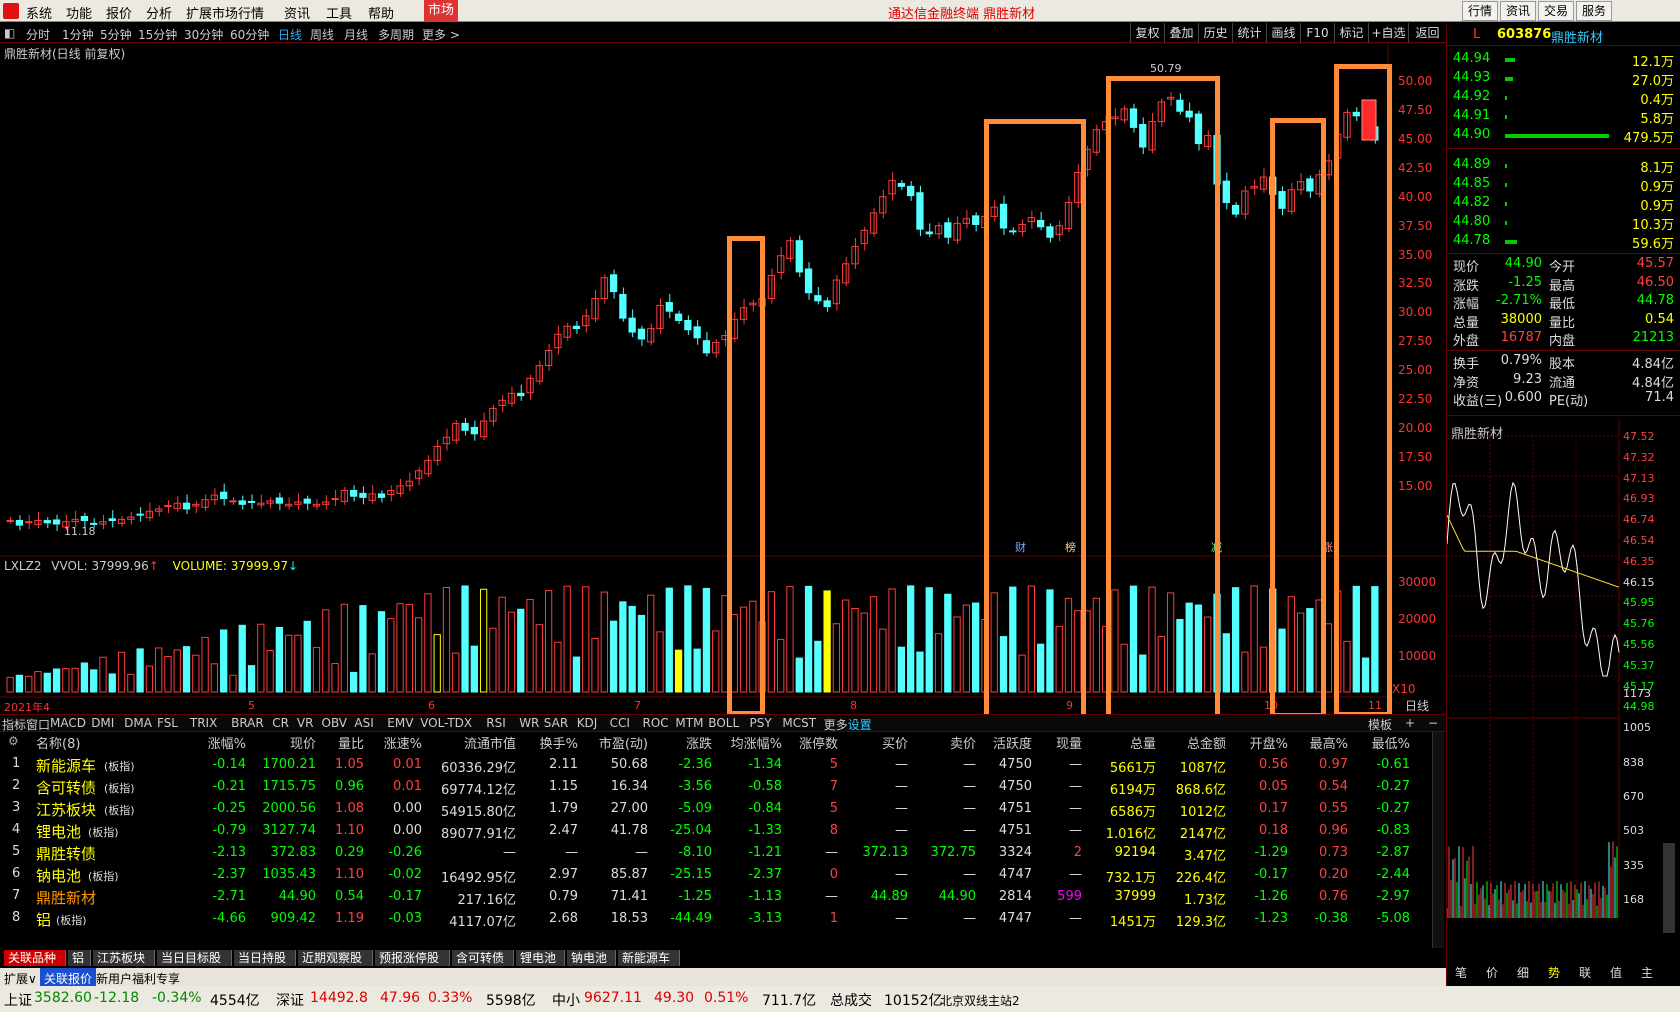  Describe the element at coordinates (138, 723) in the screenshot. I see `indicator-4: DMA` at that location.